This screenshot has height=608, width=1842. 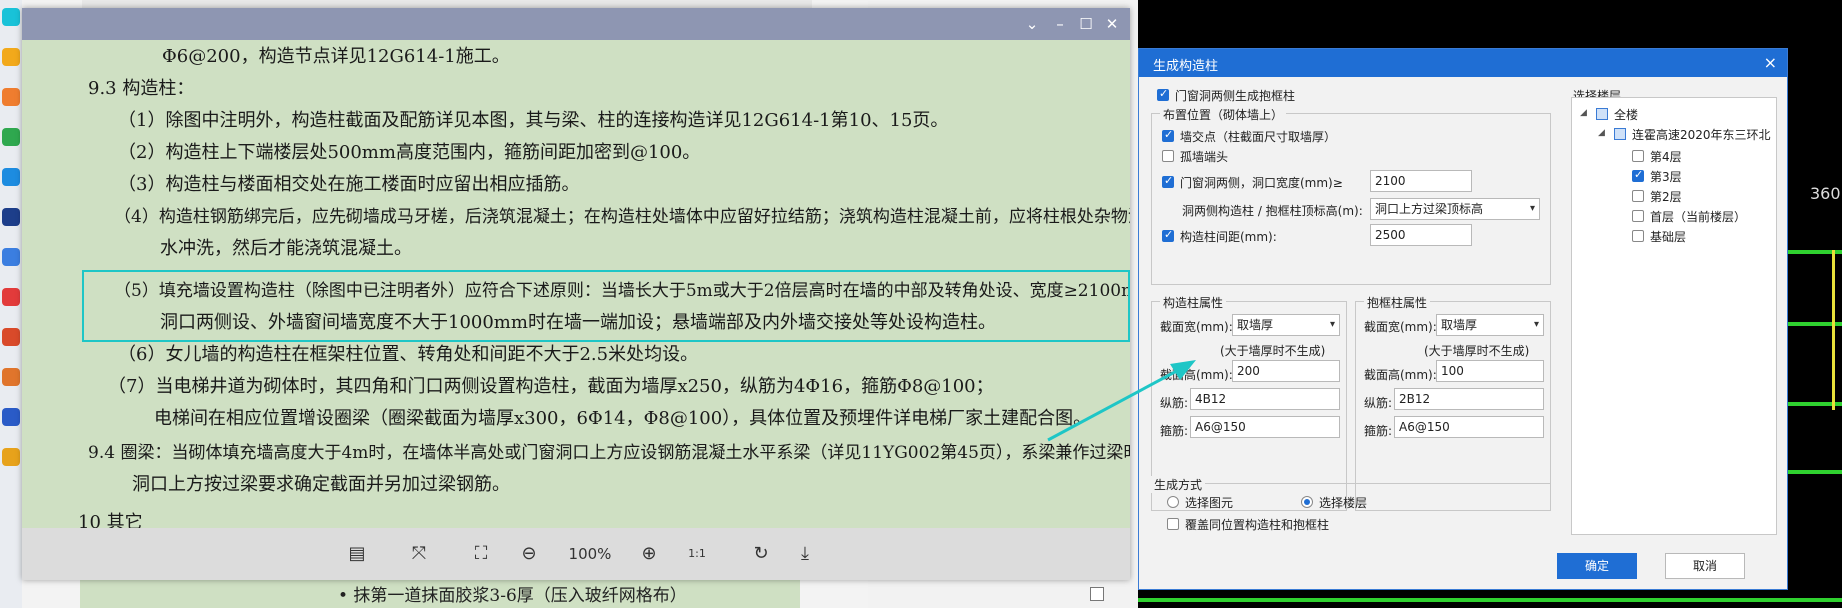 I want to click on viewer-toolbar: ▤ ⤧ ⛶ ⊖ 100% ⊕ 1:1 ↻ ⤓, so click(x=576, y=554).